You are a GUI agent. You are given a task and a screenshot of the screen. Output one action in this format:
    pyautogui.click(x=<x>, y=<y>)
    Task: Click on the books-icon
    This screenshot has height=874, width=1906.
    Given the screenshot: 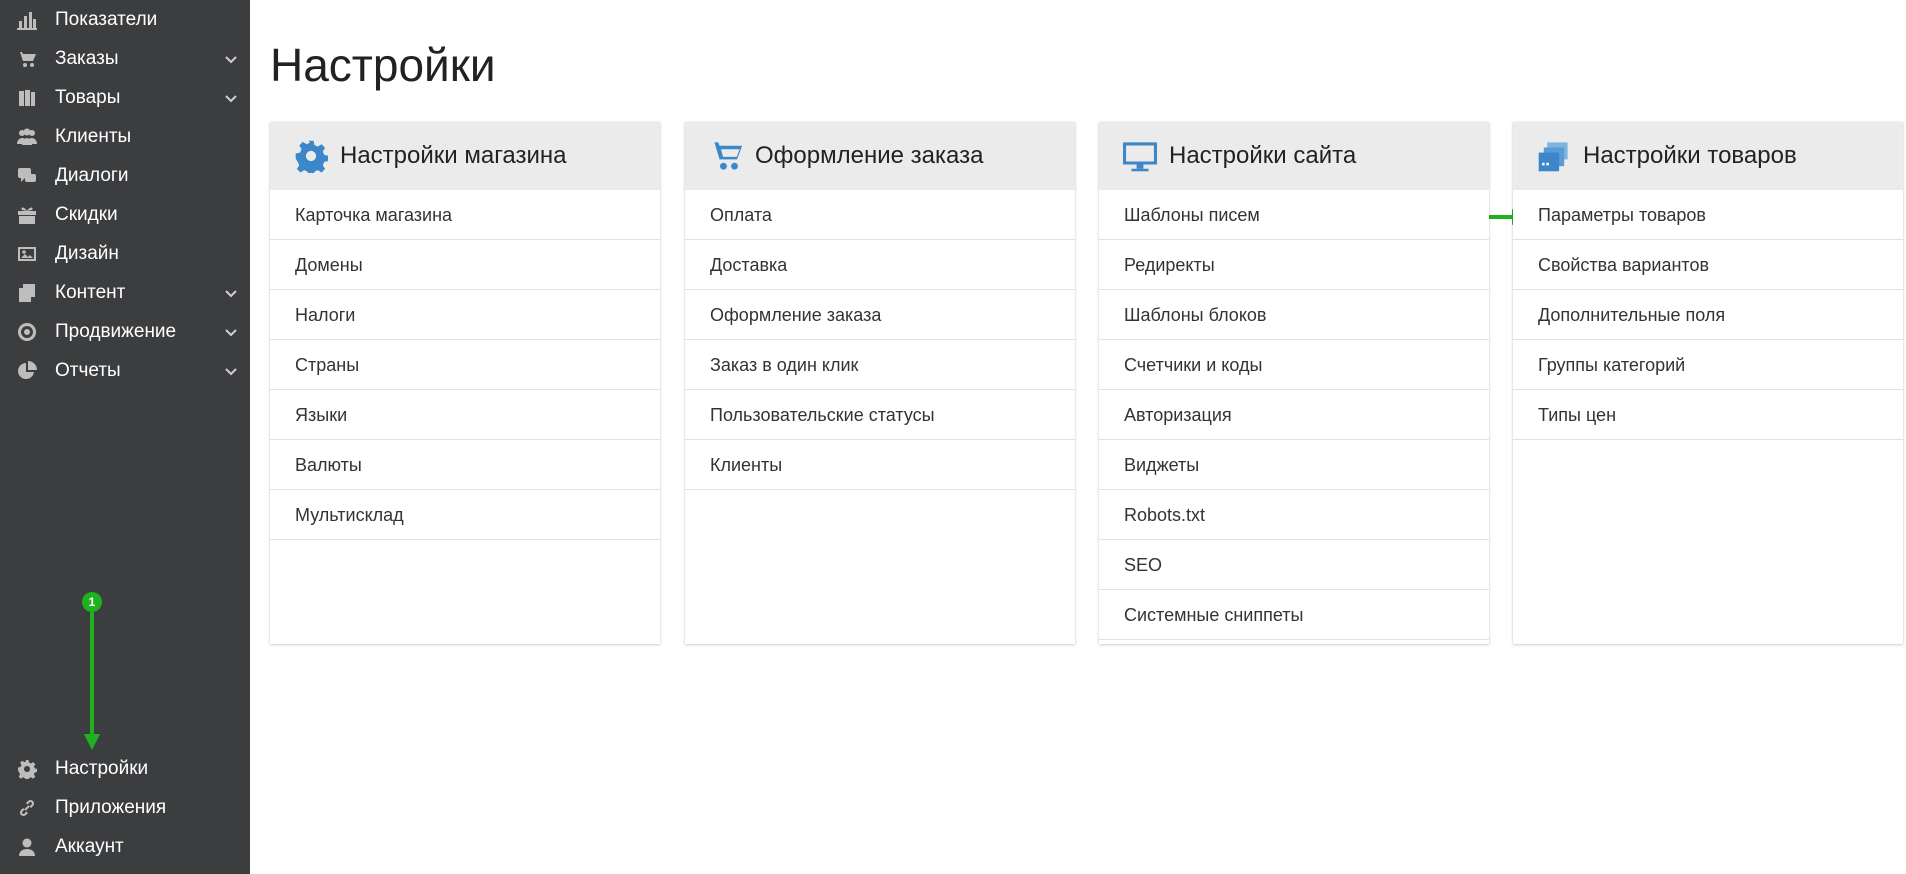 What is the action you would take?
    pyautogui.click(x=27, y=98)
    